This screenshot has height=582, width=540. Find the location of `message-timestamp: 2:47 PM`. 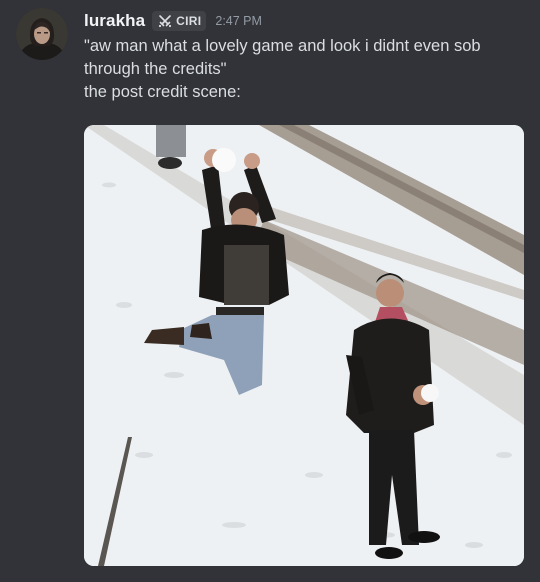

message-timestamp: 2:47 PM is located at coordinates (238, 21).